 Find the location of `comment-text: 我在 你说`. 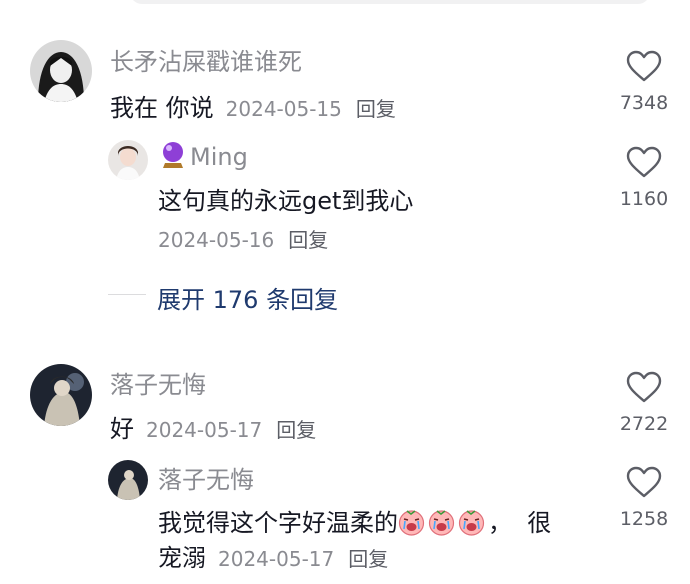

comment-text: 我在 你说 is located at coordinates (162, 108).